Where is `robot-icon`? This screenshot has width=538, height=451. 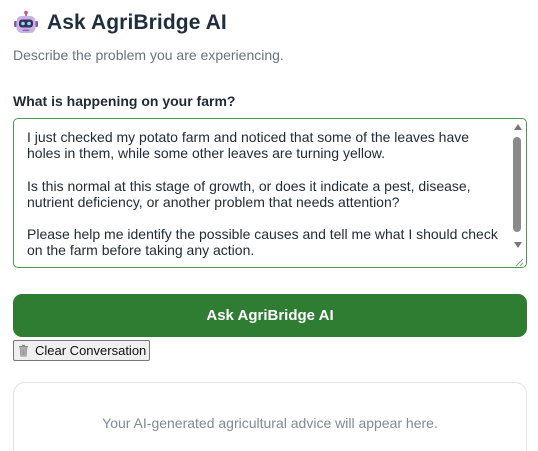 robot-icon is located at coordinates (26, 23).